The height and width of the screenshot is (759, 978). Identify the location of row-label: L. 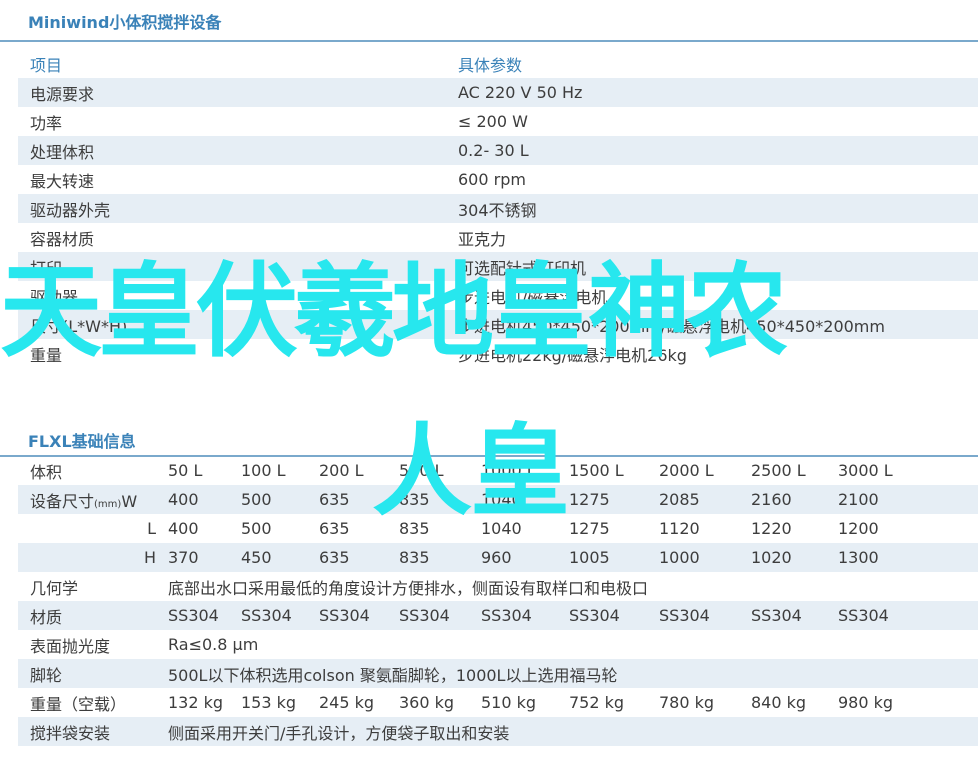
(93, 528).